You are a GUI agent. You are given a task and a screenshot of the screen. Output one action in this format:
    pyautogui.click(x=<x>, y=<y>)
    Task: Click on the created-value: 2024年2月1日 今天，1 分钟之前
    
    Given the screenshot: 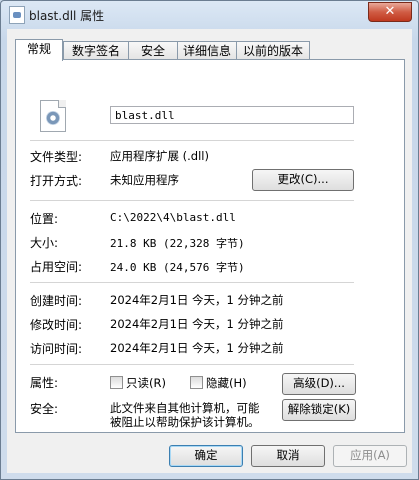 What is the action you would take?
    pyautogui.click(x=197, y=300)
    